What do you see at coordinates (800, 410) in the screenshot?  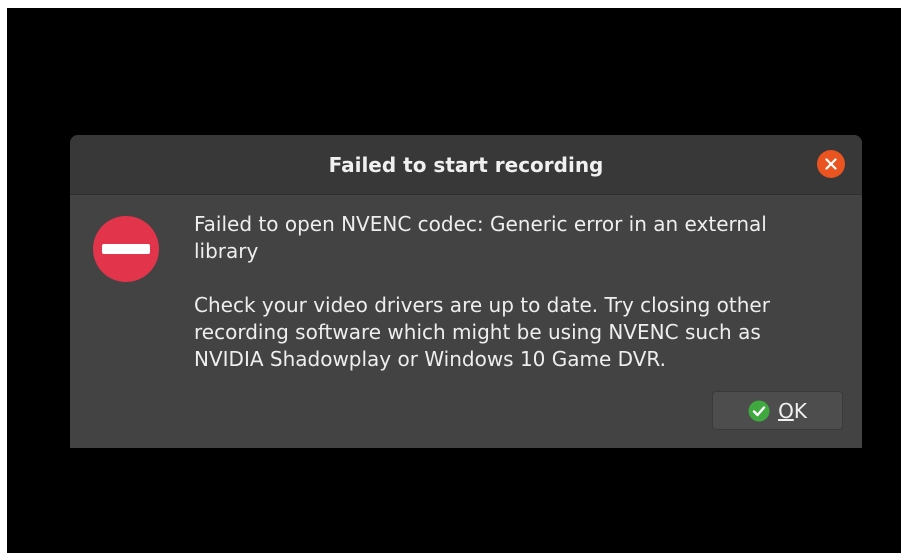 I see `ok-label-rest: K` at bounding box center [800, 410].